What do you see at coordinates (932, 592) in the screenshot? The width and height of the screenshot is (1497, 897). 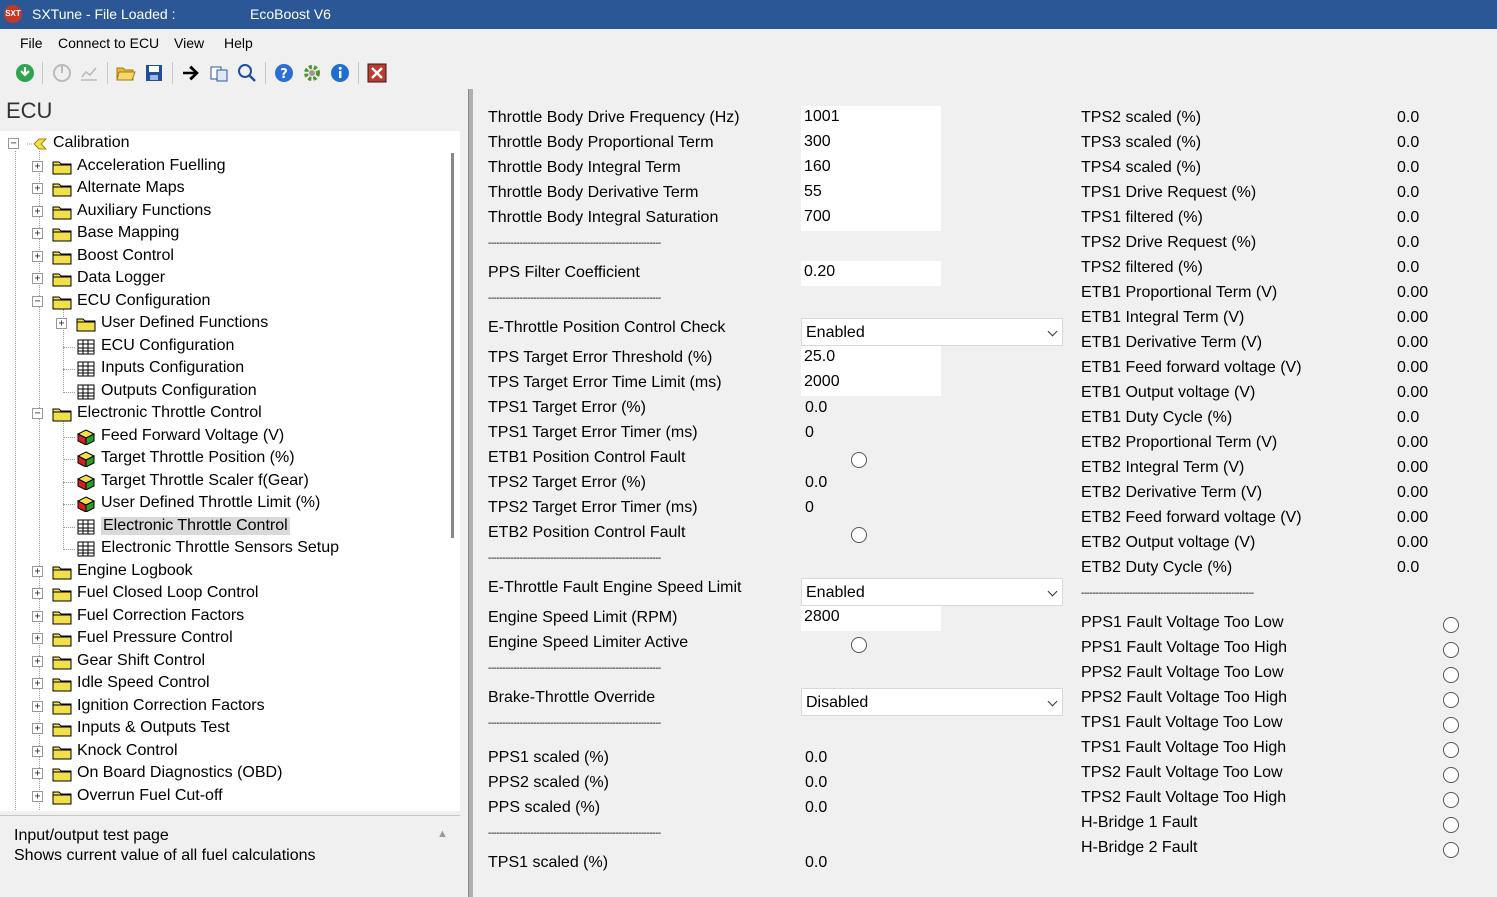 I see `fault-speed-limit-select: Enabled` at bounding box center [932, 592].